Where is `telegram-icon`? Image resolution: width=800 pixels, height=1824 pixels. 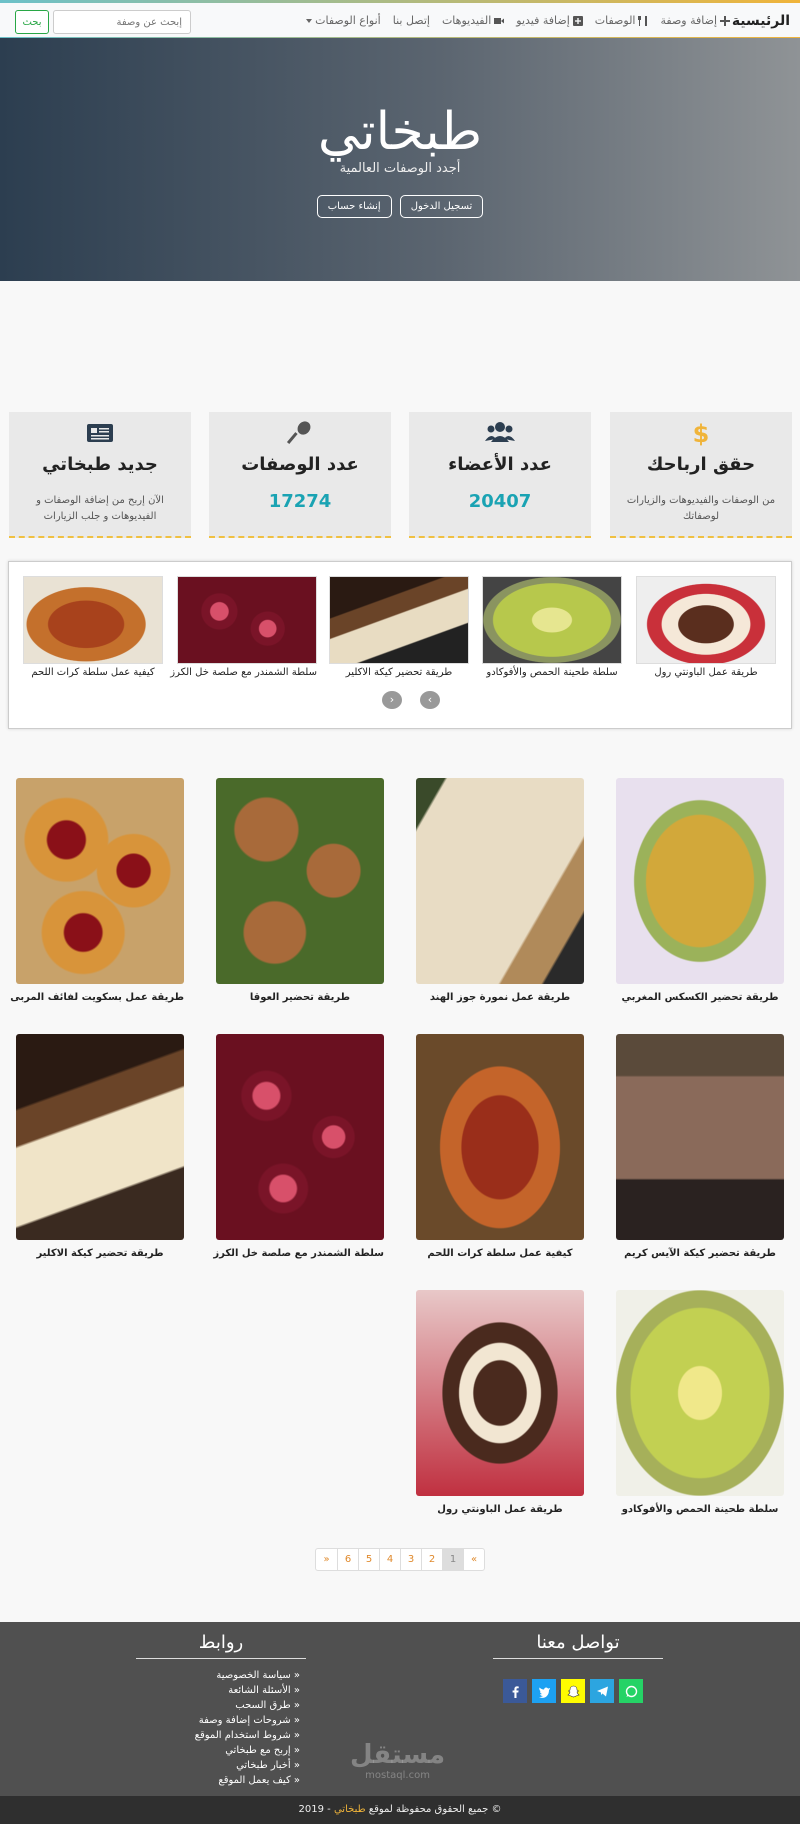
telegram-icon is located at coordinates (602, 1691).